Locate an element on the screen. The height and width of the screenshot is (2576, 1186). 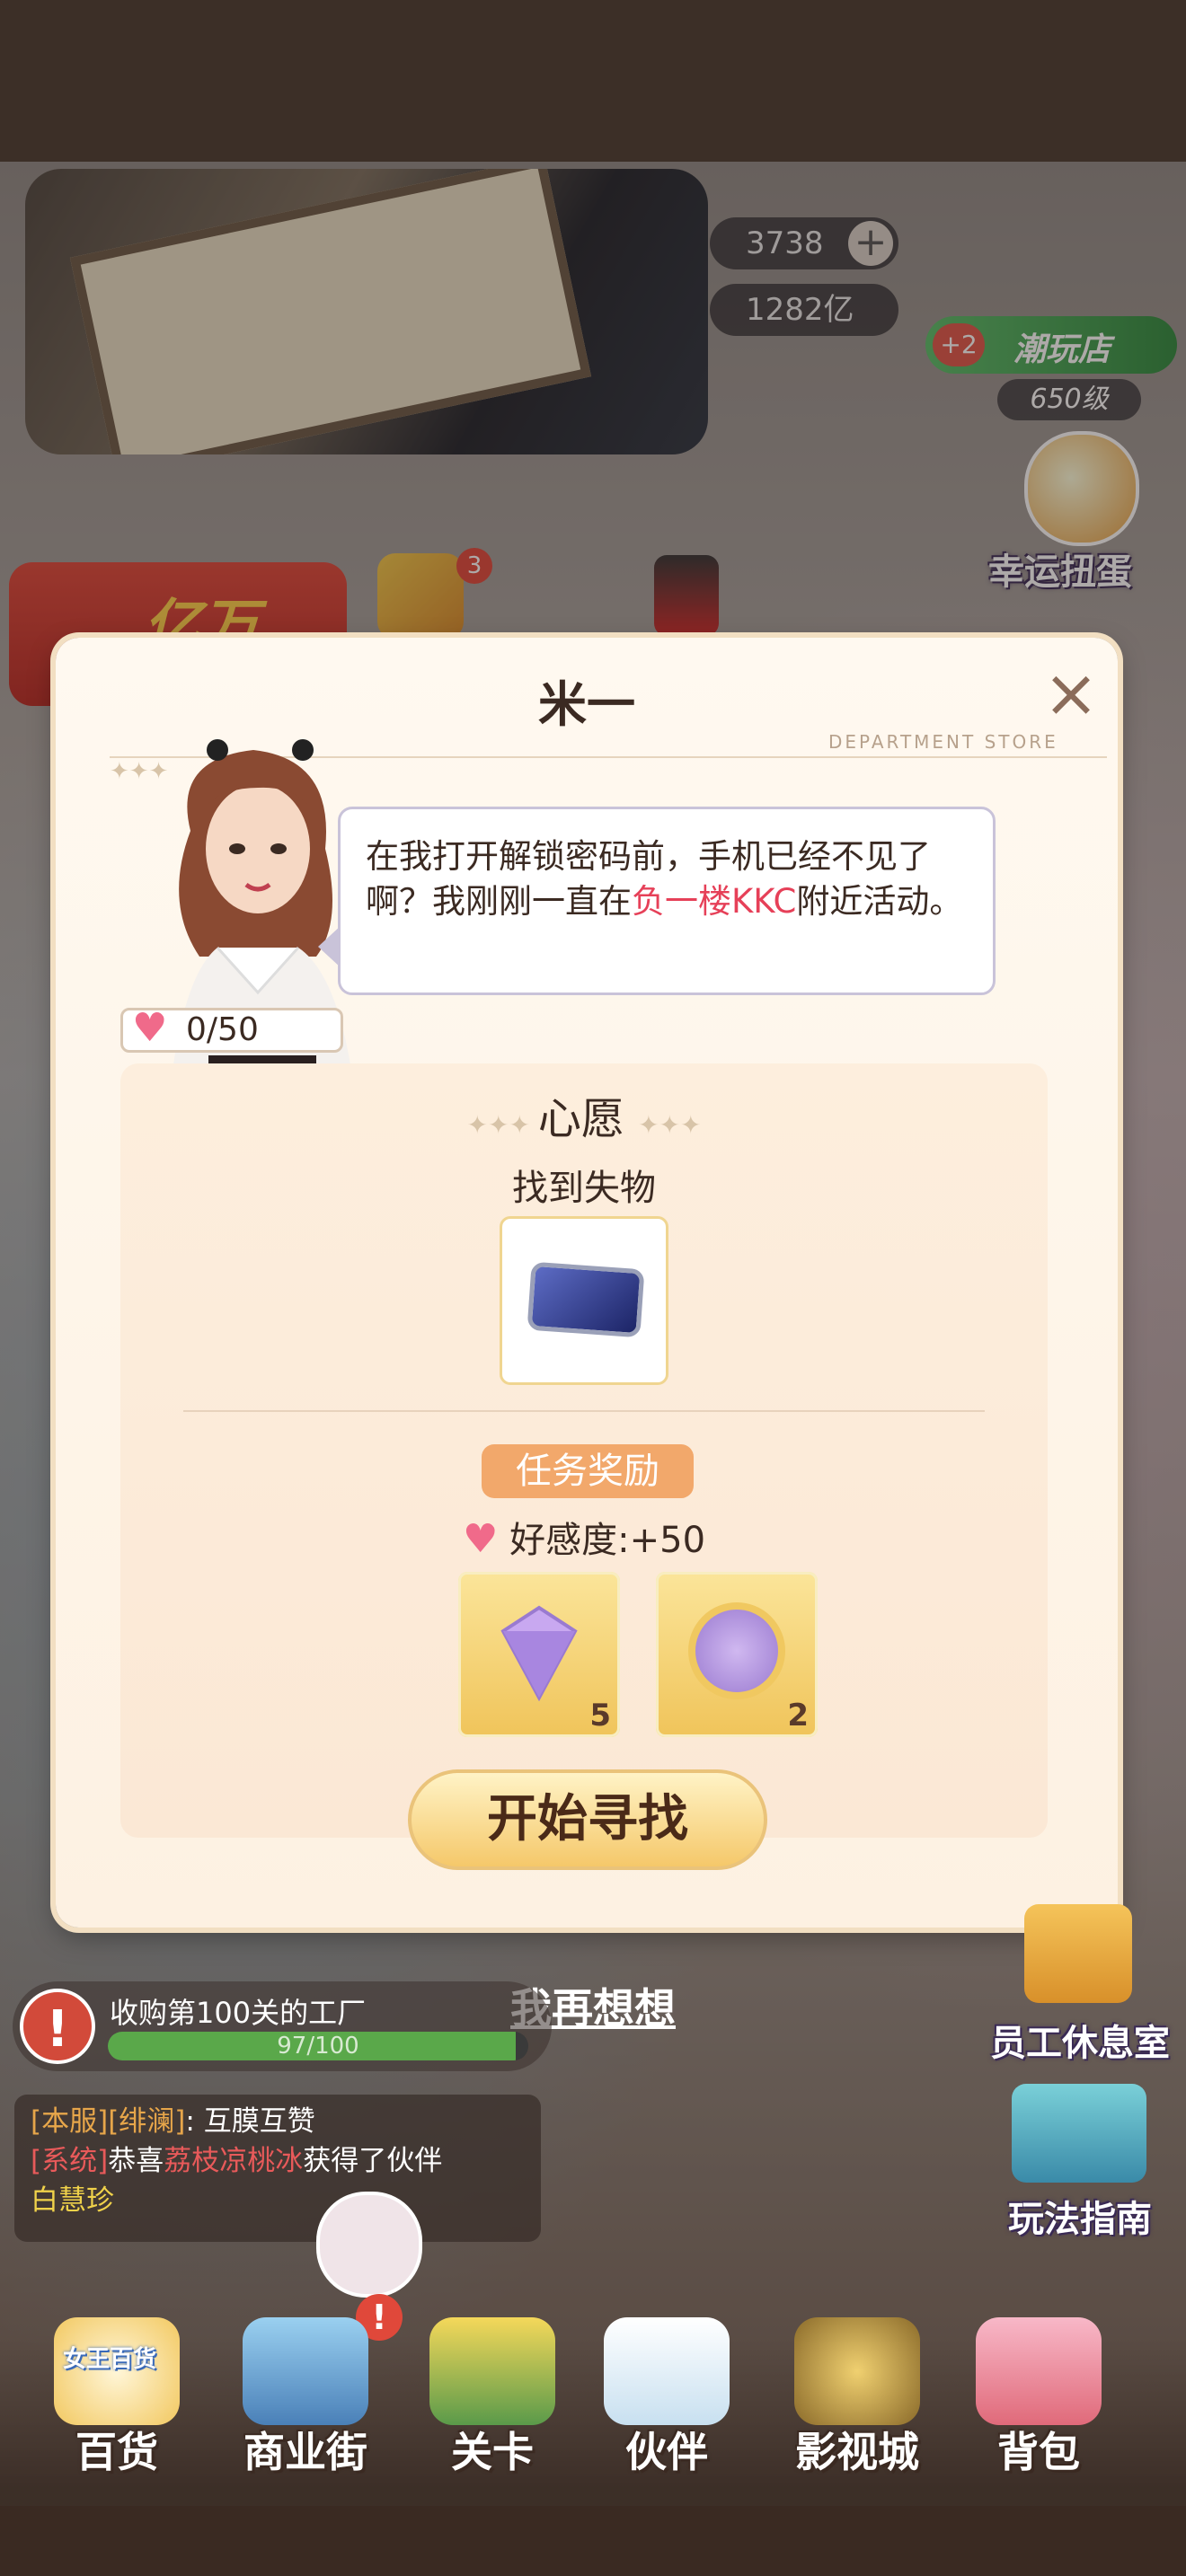
department-store-logo-text: 女王百货 is located at coordinates (110, 2359).